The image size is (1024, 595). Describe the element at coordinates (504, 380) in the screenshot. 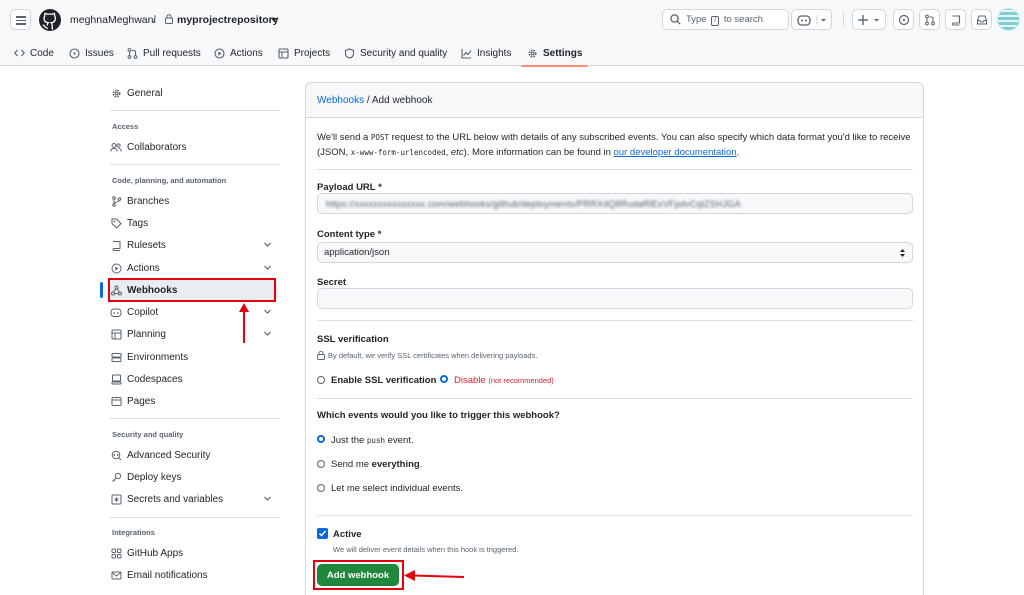

I see `ssl-disable-label: Disable (not recommended)` at that location.